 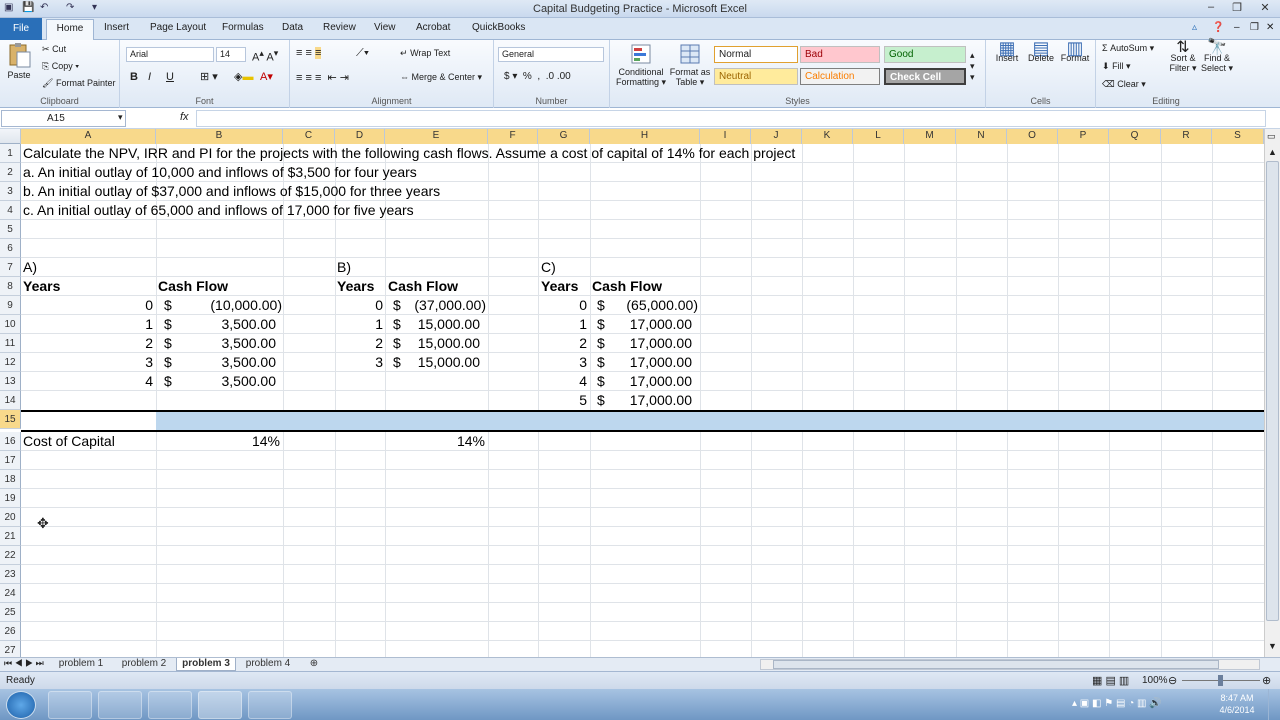 I want to click on tab-review: Review, so click(x=339, y=27).